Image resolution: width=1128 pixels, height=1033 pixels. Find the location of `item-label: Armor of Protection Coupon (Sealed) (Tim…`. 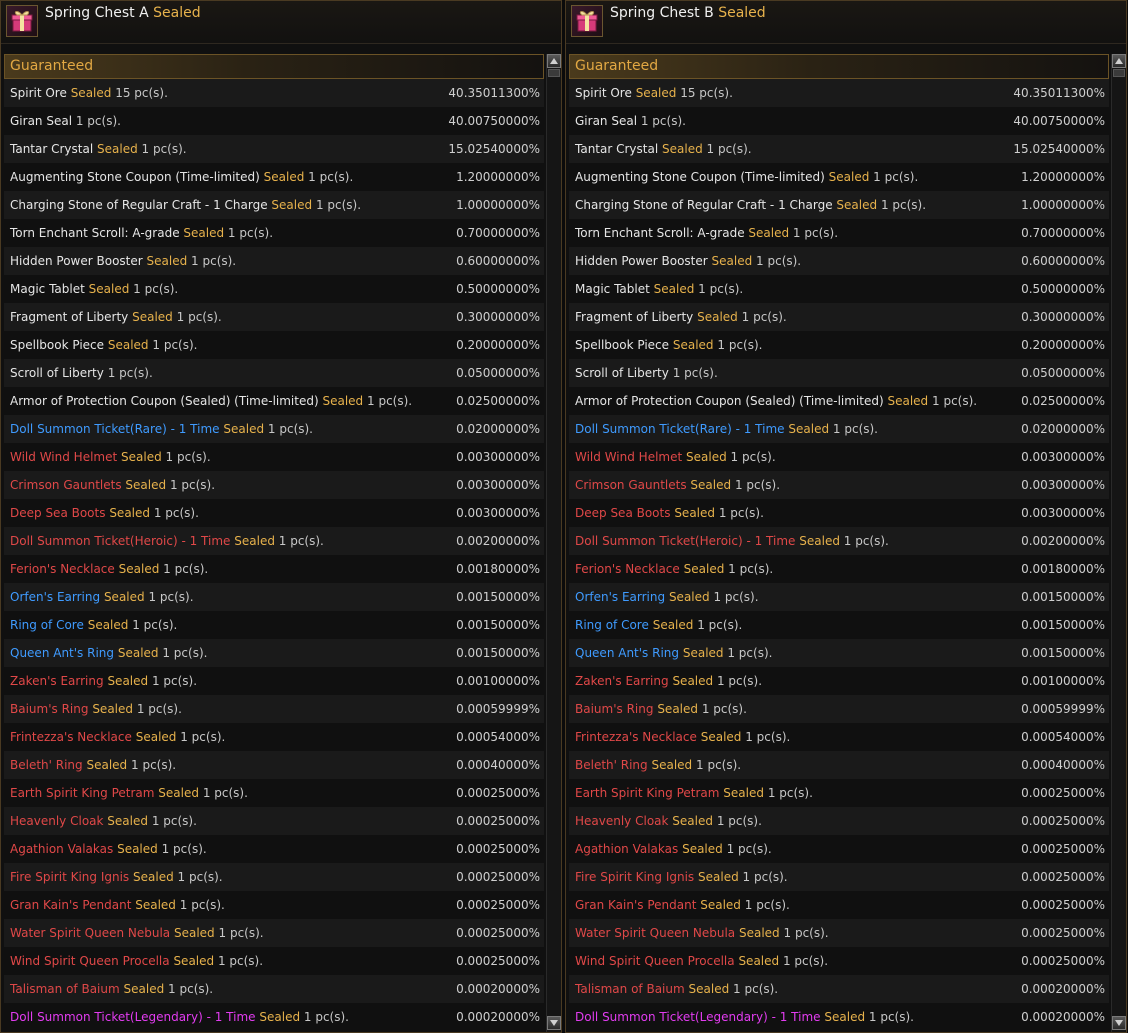

item-label: Armor of Protection Coupon (Sealed) (Tim… is located at coordinates (776, 401).